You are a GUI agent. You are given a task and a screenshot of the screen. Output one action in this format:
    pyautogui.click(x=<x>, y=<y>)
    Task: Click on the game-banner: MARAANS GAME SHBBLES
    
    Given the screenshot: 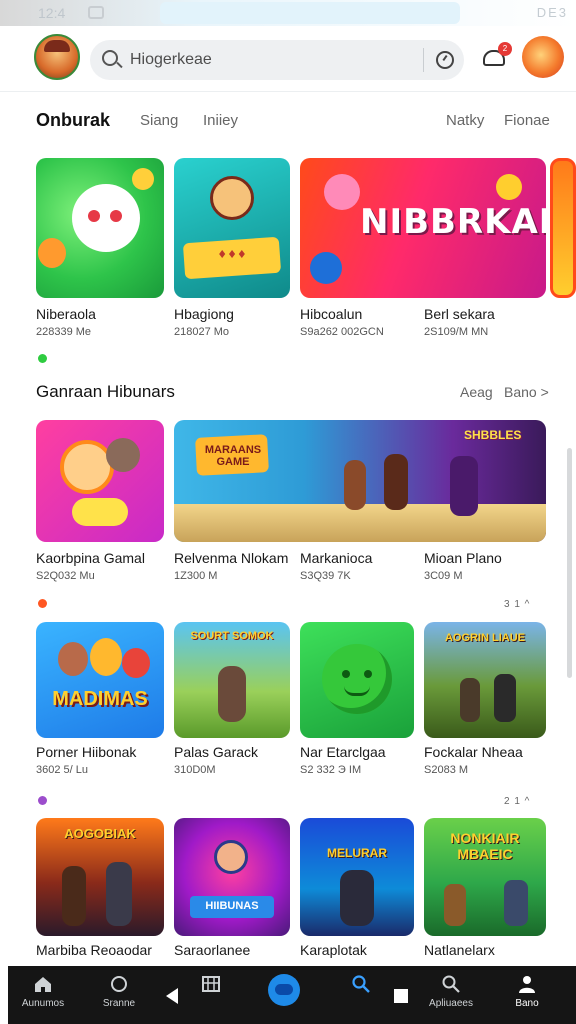 What is the action you would take?
    pyautogui.click(x=360, y=481)
    